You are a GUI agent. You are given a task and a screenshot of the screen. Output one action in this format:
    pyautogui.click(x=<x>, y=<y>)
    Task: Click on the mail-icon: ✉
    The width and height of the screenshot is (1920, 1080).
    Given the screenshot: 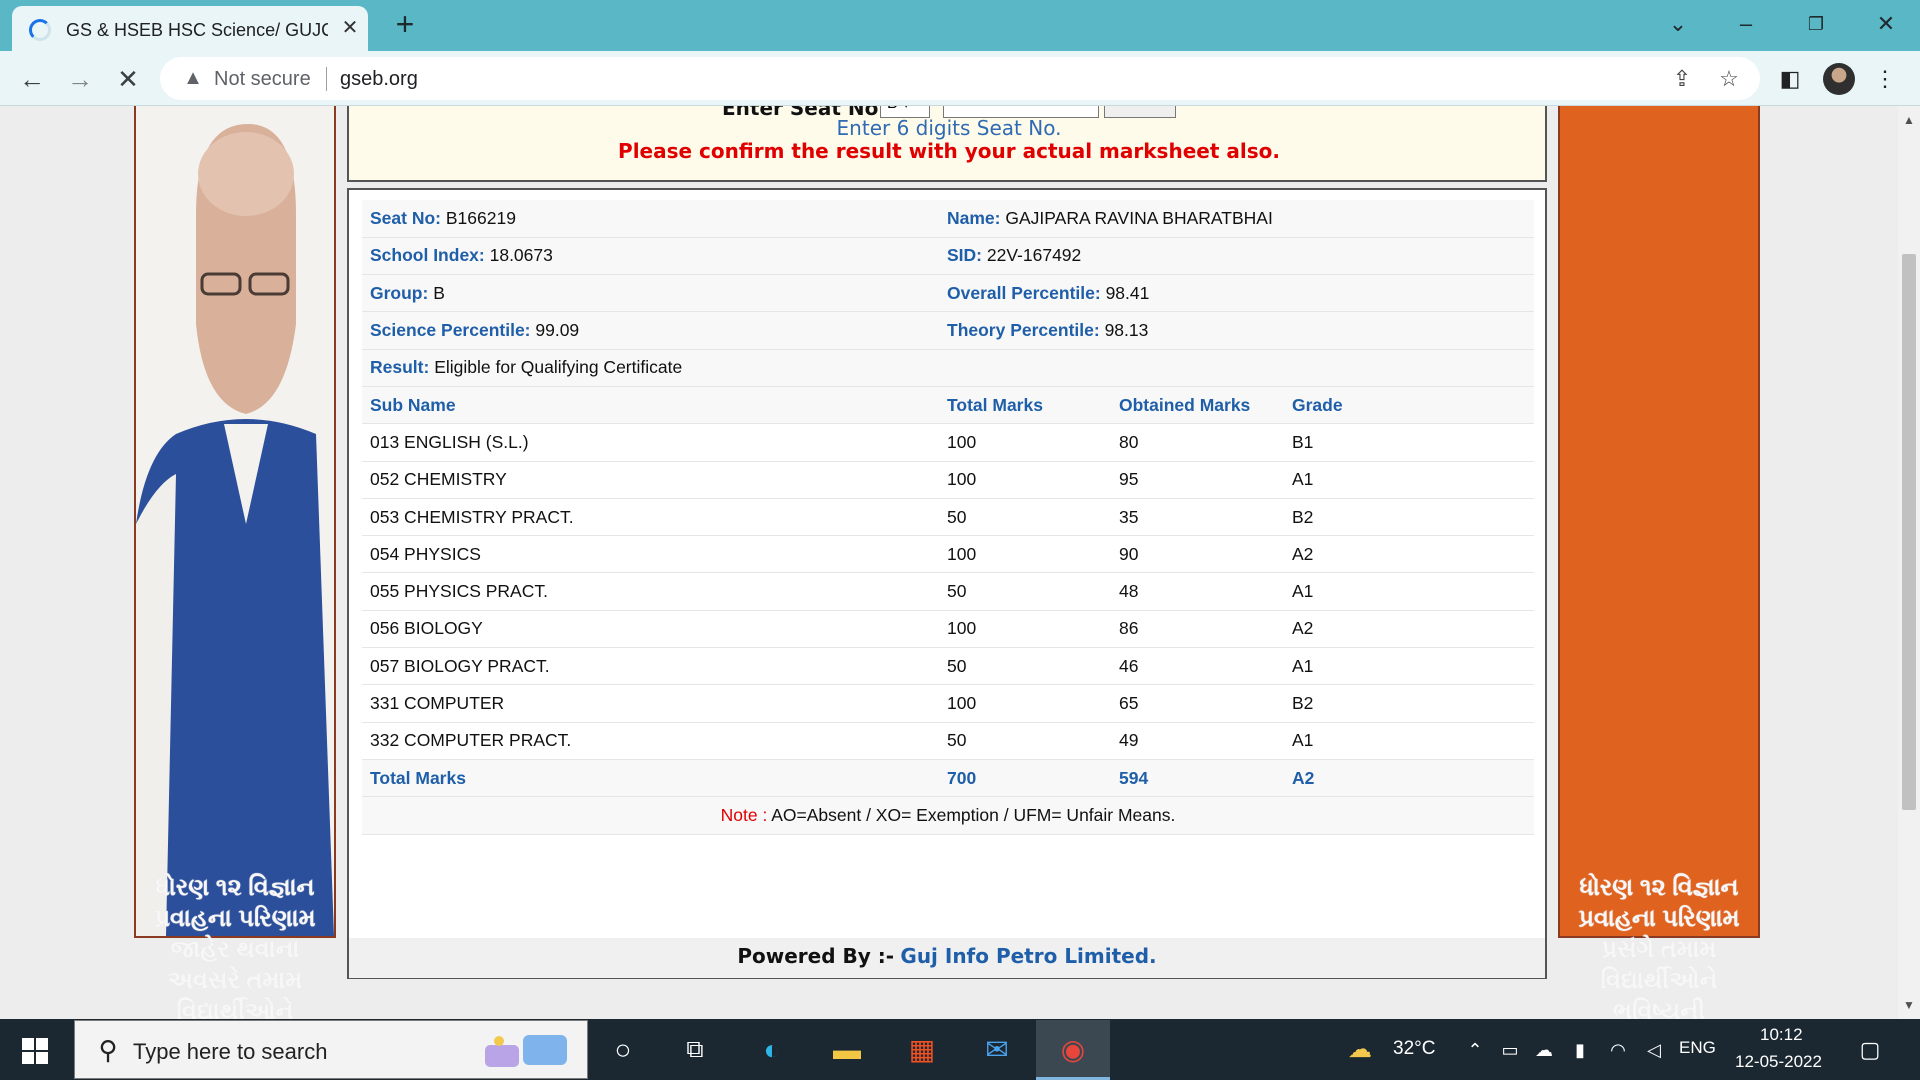 What is the action you would take?
    pyautogui.click(x=997, y=1050)
    